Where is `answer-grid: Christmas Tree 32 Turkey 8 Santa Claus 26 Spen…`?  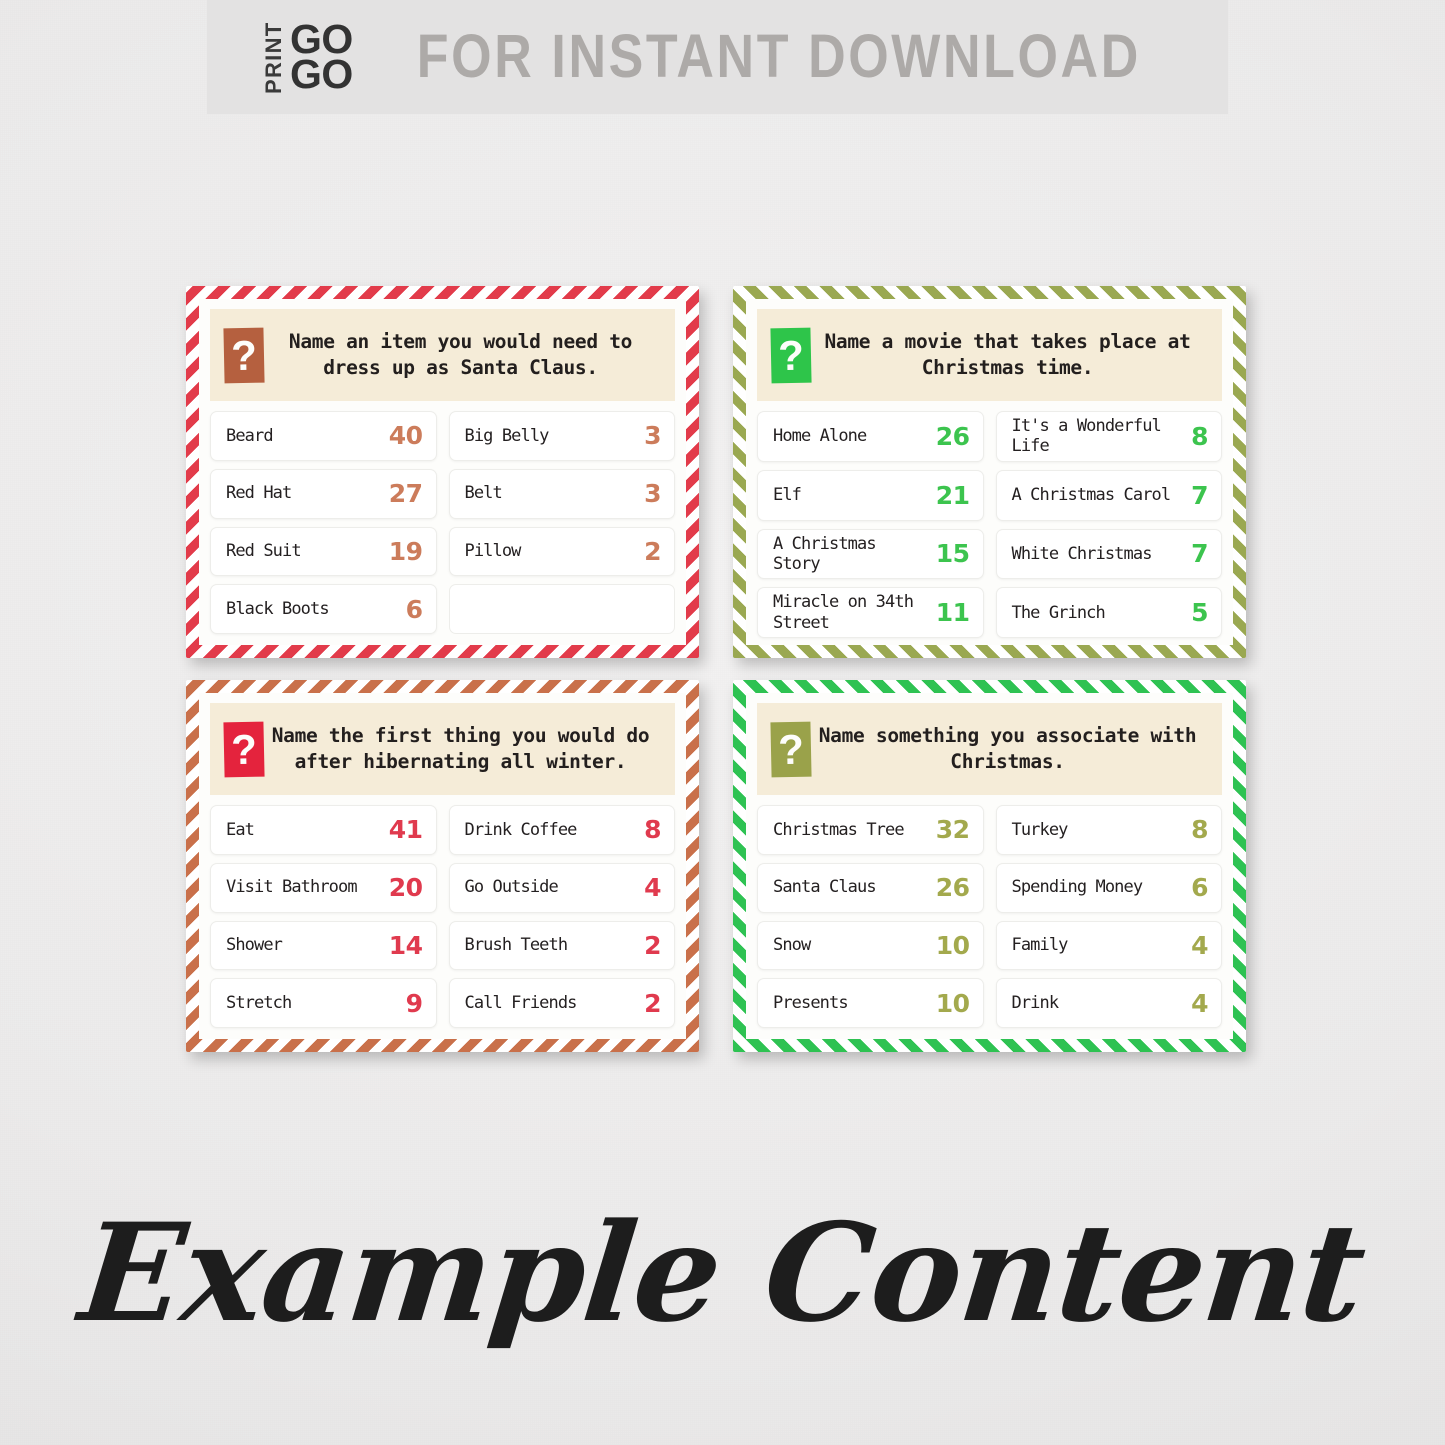 answer-grid: Christmas Tree 32 Turkey 8 Santa Claus 26 Spen… is located at coordinates (989, 916).